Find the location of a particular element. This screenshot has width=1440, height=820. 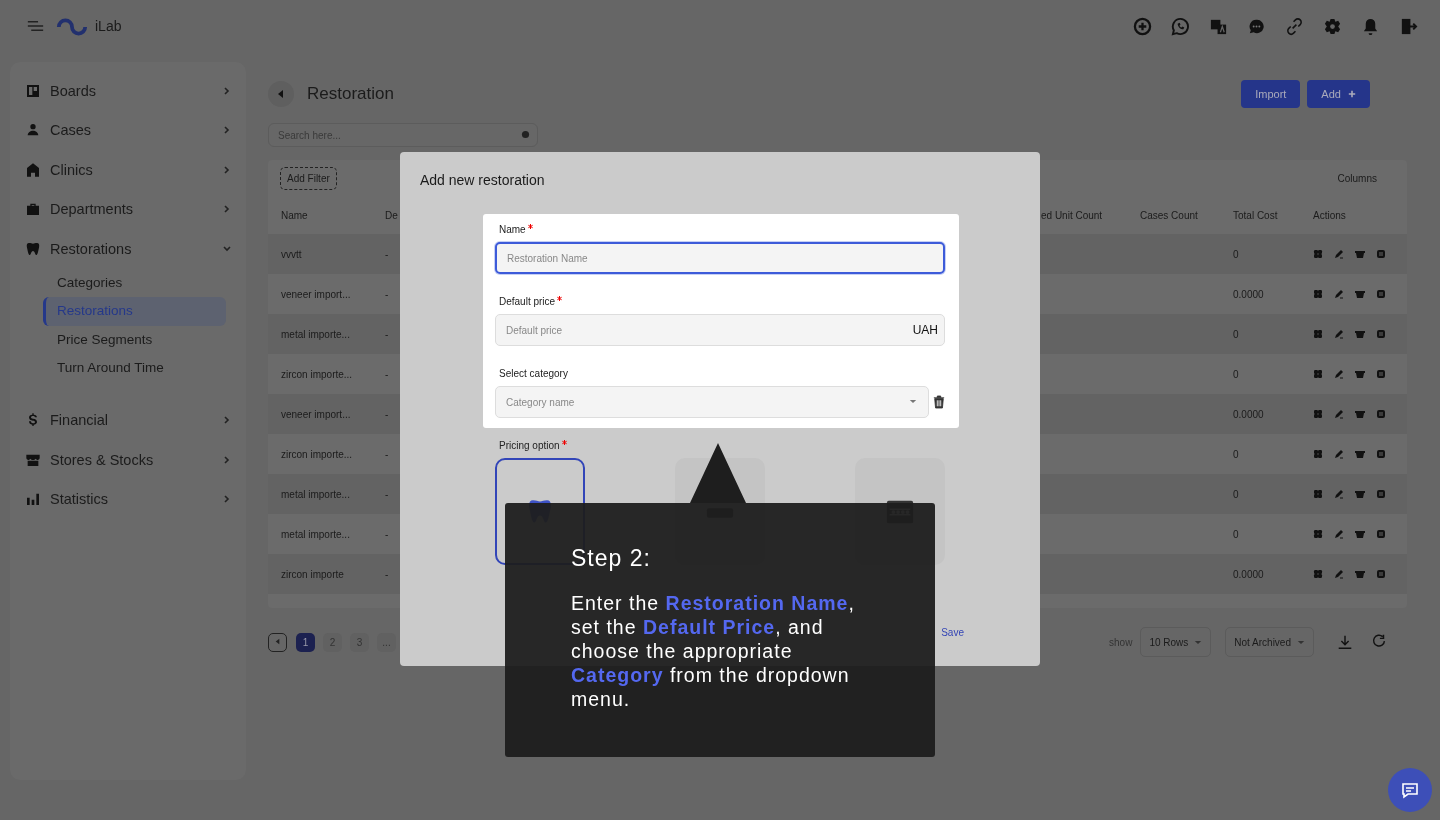

currency-label: UAH is located at coordinates (925, 330).